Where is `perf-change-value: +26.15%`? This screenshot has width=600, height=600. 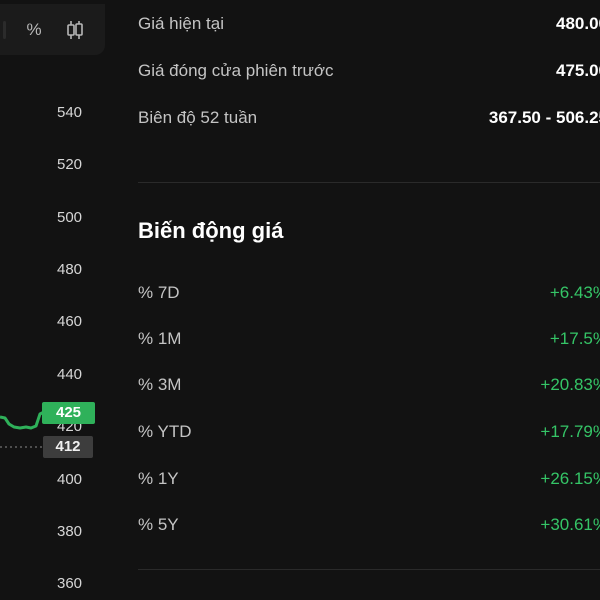
perf-change-value: +26.15% is located at coordinates (570, 478).